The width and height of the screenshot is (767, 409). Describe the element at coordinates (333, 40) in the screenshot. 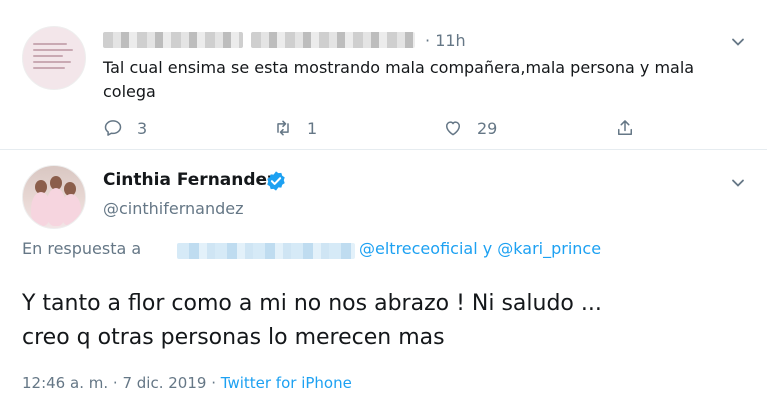

I see `blurred-handle` at that location.